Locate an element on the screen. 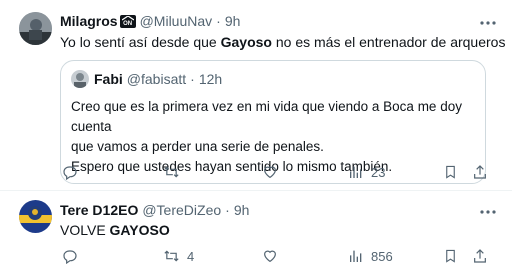 Image resolution: width=512 pixels, height=273 pixels. avatar-milagros is located at coordinates (35, 28).